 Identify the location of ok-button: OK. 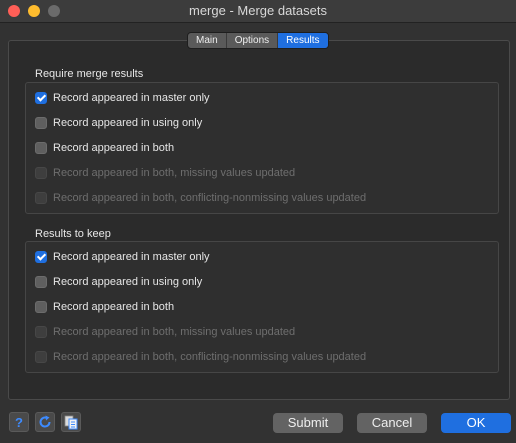
(476, 423).